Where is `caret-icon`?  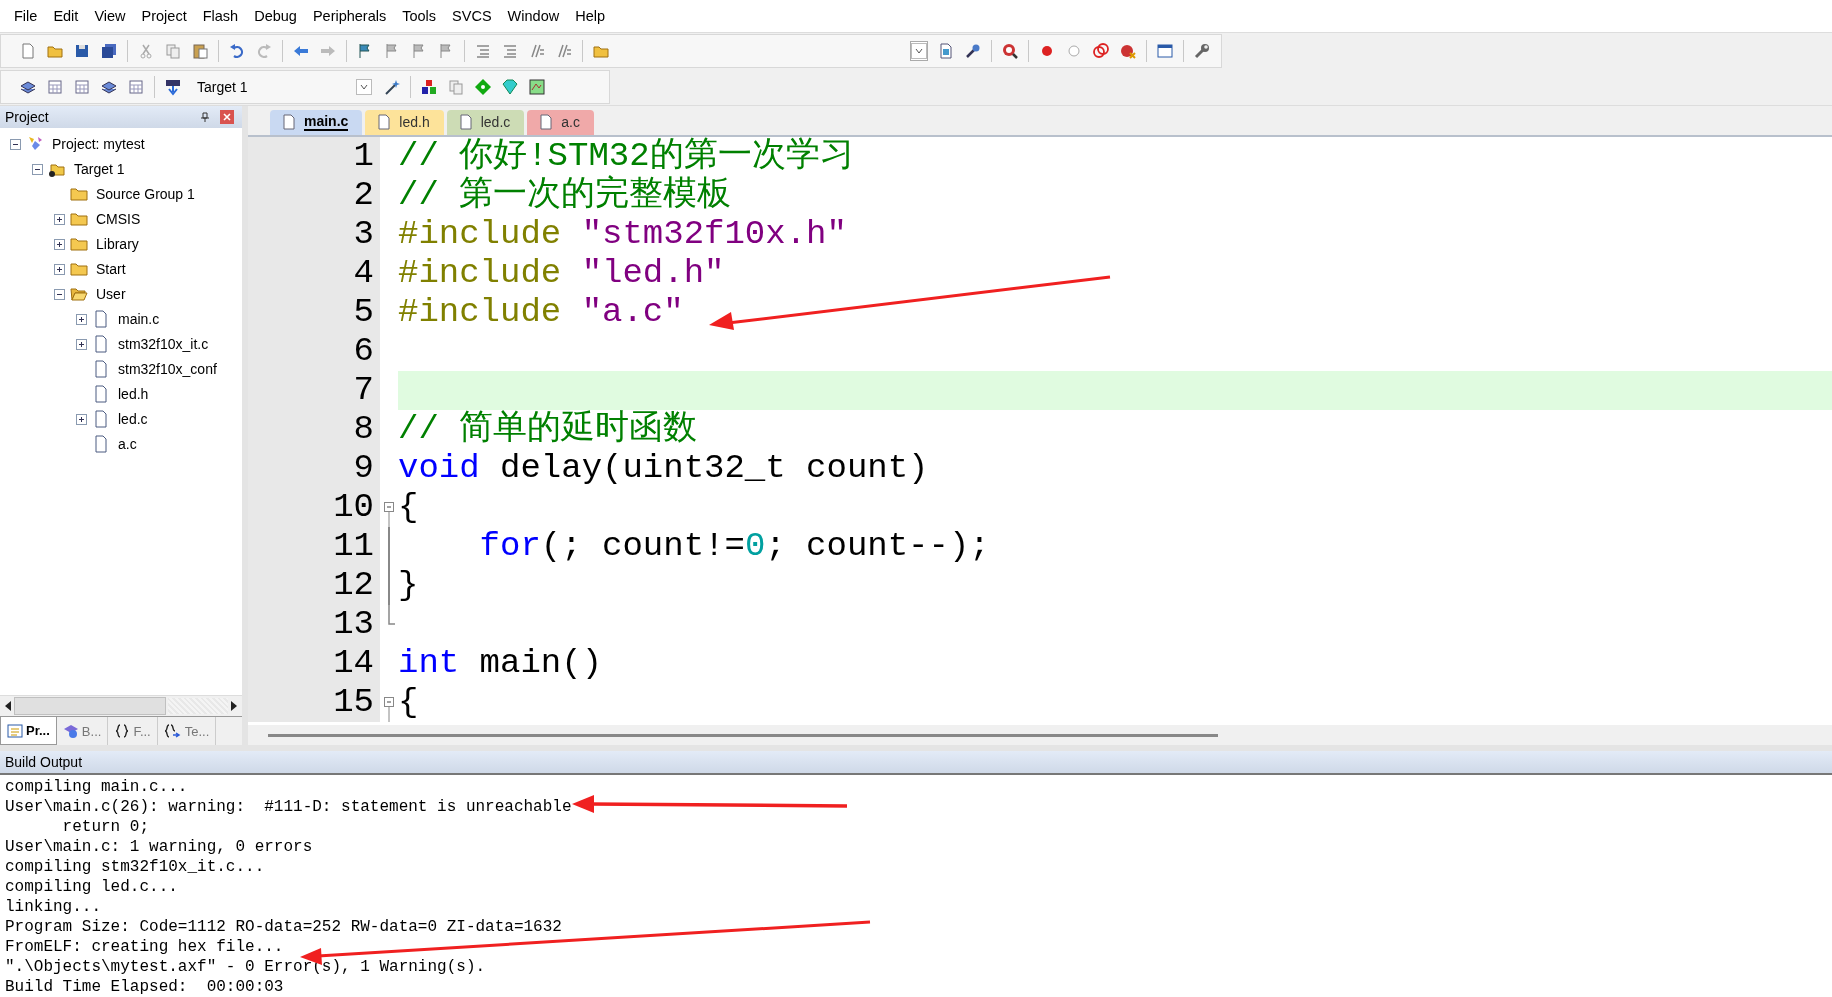
caret-icon is located at coordinates (364, 86).